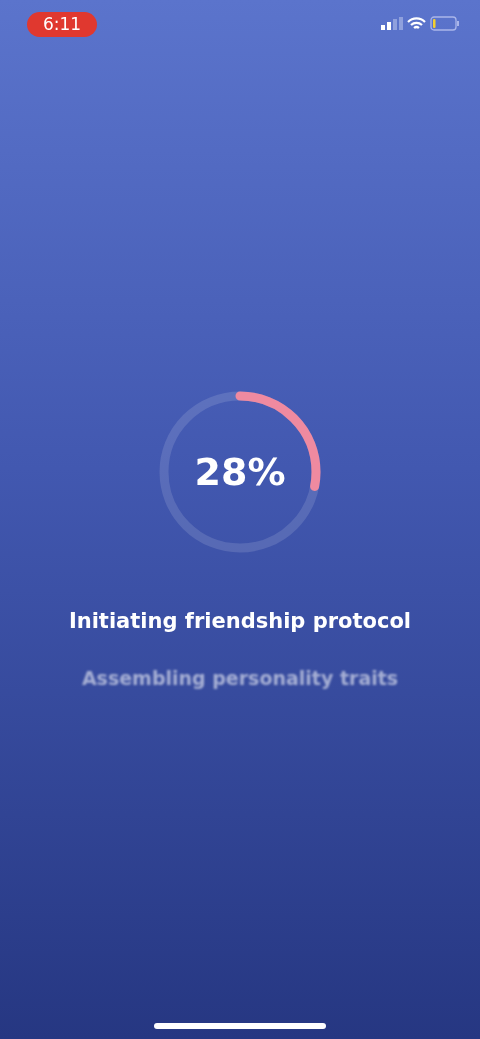  Describe the element at coordinates (240, 621) in the screenshot. I see `loading-title: Initiating friendship protocol` at that location.